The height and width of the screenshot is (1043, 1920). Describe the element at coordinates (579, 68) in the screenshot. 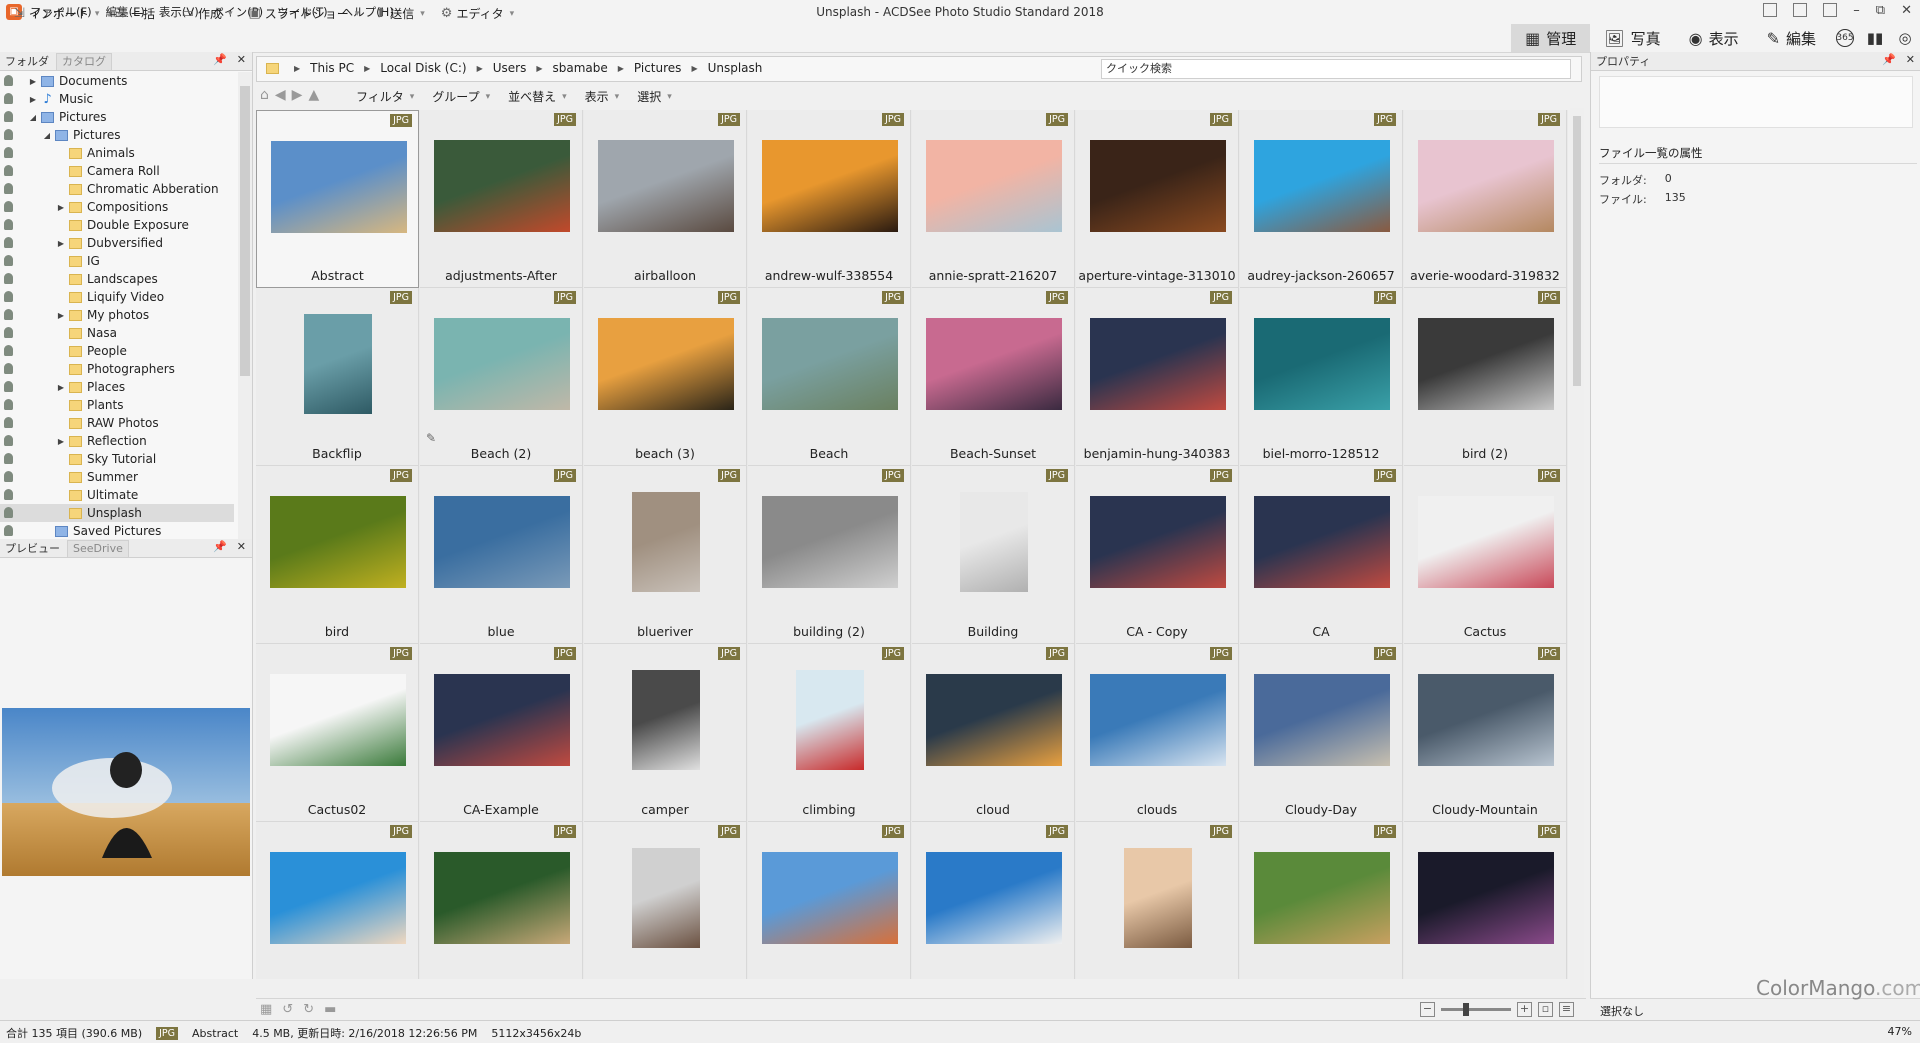

I see `breadcrumb-item: sbamabe` at that location.